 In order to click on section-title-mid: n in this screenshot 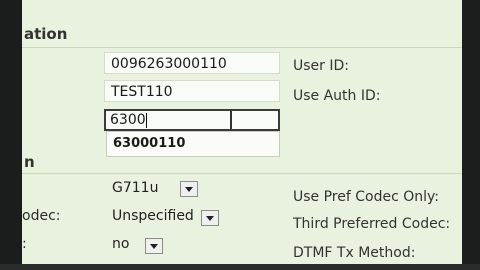, I will do `click(29, 162)`.